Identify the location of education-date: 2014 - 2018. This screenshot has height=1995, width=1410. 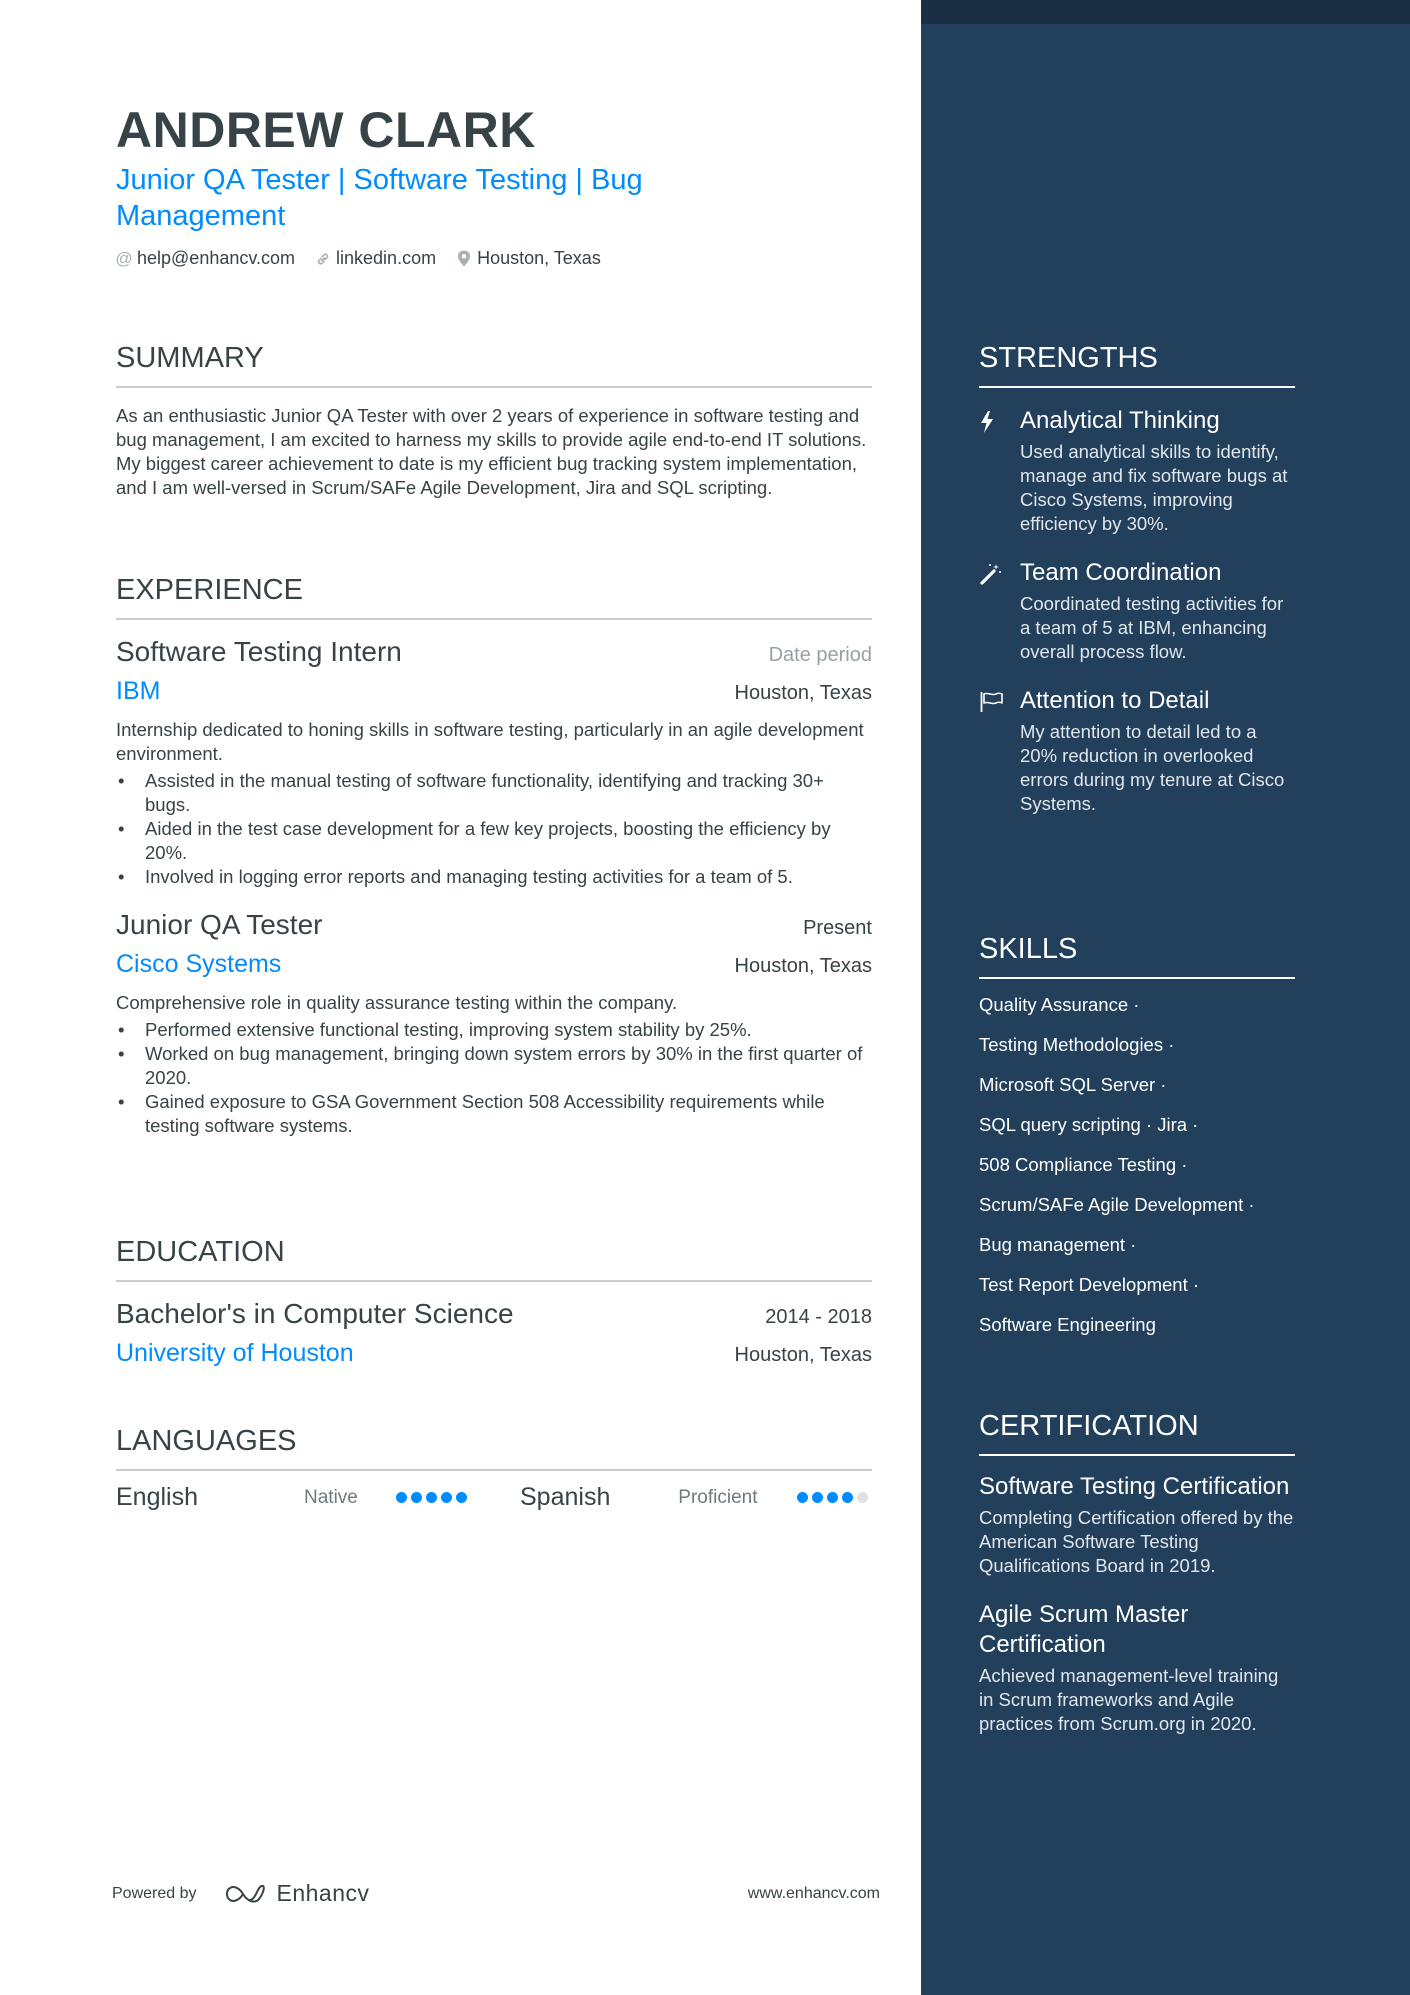
(818, 1317).